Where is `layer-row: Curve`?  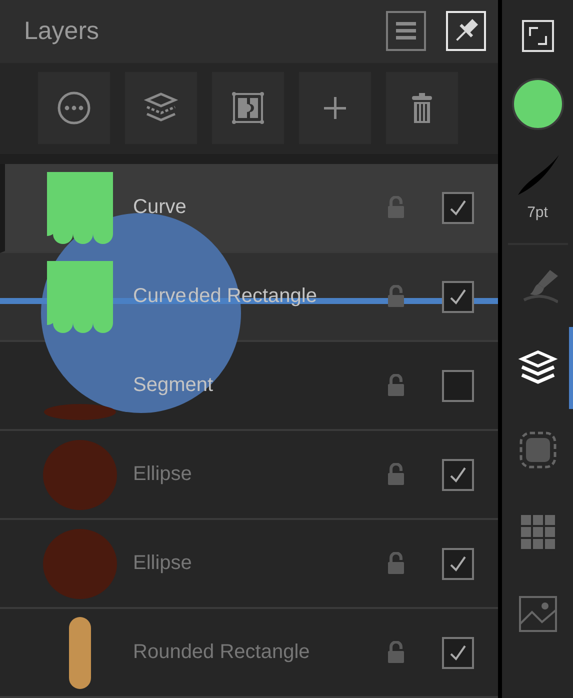 layer-row: Curve is located at coordinates (249, 208).